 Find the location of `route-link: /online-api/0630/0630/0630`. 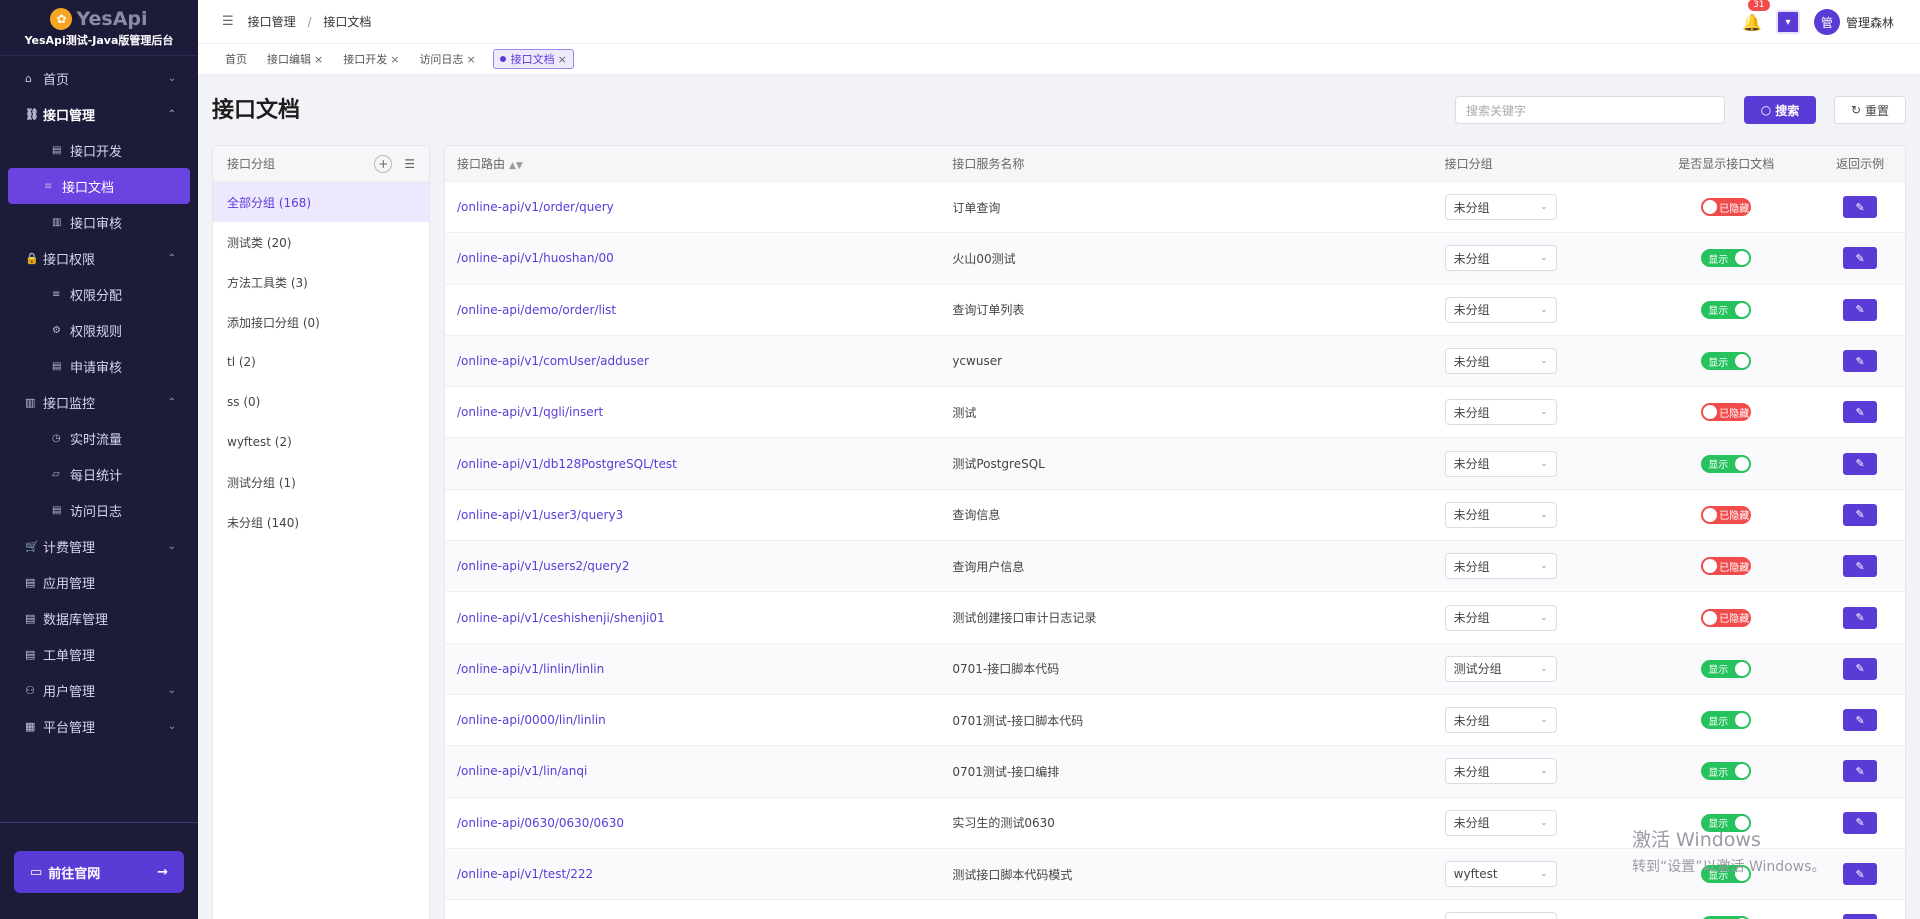

route-link: /online-api/0630/0630/0630 is located at coordinates (540, 823).